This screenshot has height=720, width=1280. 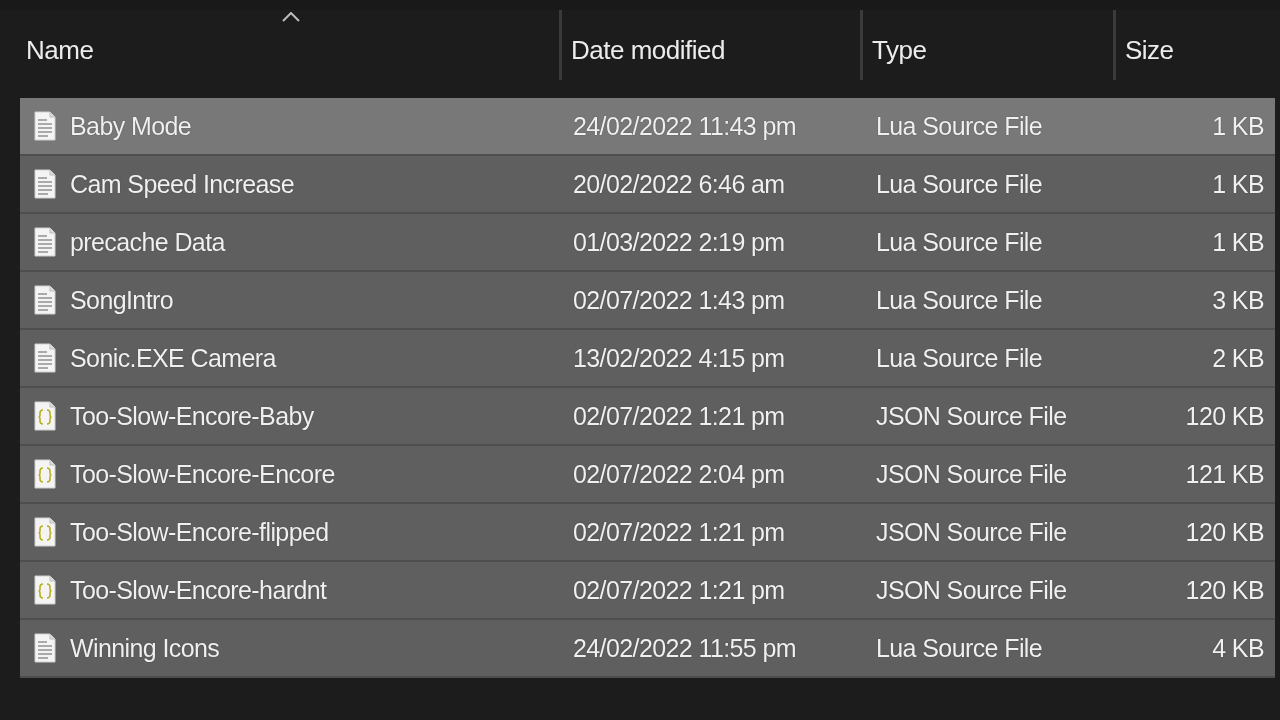 I want to click on file-size: 4 KB, so click(x=1238, y=648).